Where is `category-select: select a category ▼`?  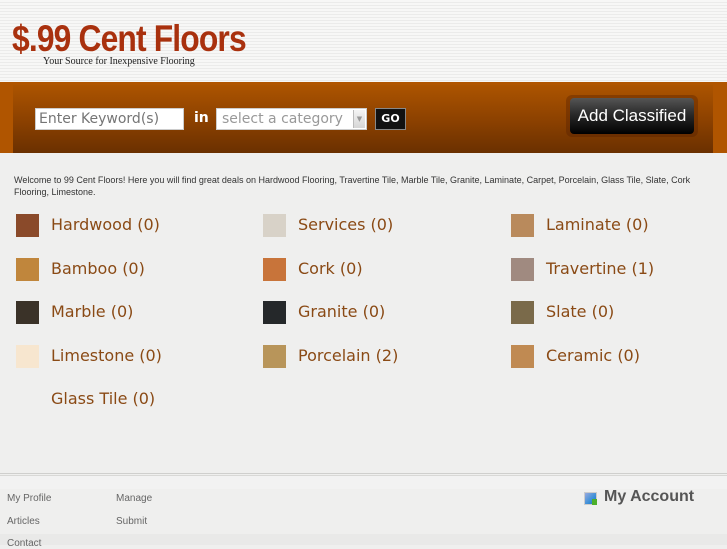 category-select: select a category ▼ is located at coordinates (291, 119).